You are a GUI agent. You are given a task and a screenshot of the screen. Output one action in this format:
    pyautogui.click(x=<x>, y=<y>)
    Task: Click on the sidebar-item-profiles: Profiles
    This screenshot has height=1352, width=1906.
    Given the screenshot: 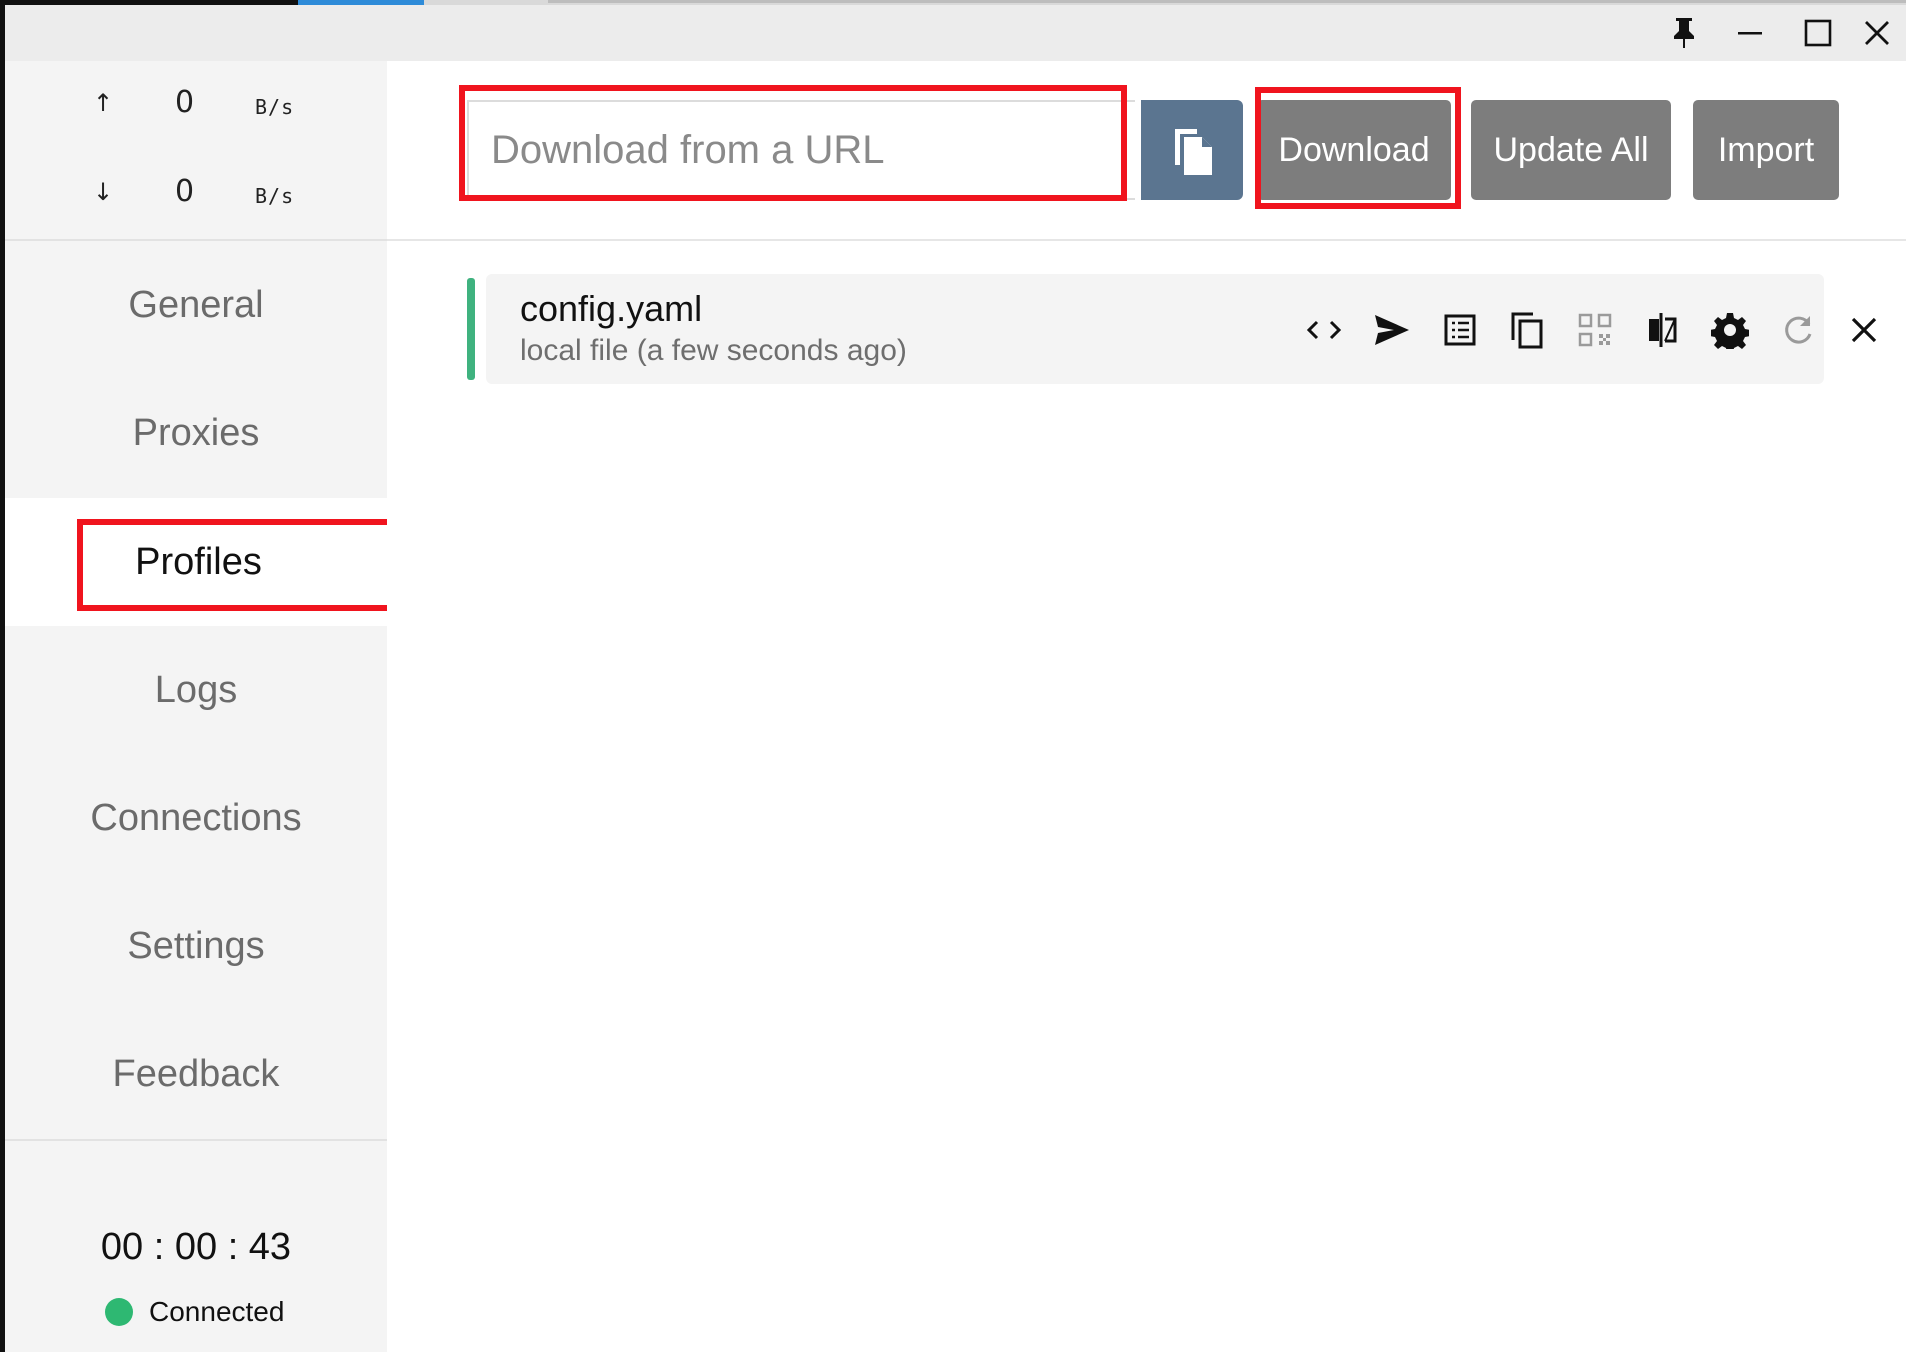 What is the action you would take?
    pyautogui.click(x=198, y=562)
    